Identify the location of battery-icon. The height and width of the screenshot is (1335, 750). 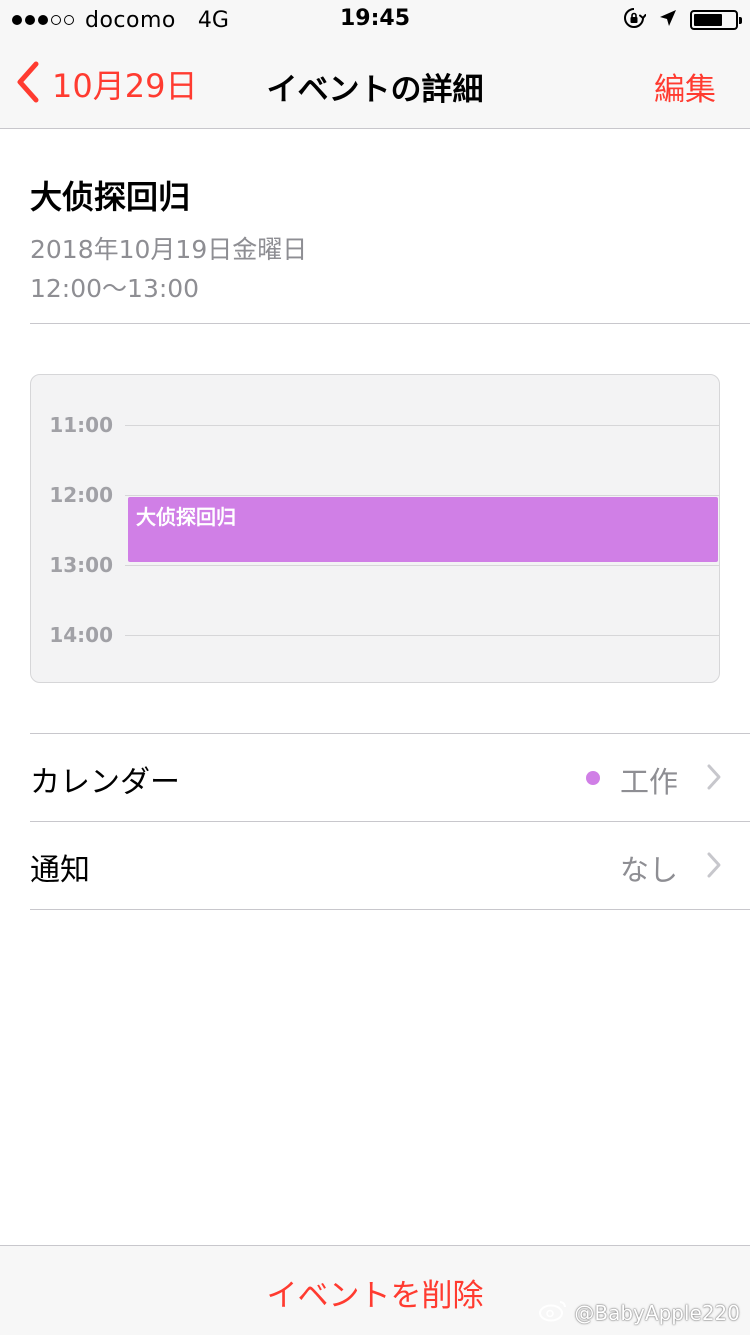
(716, 20).